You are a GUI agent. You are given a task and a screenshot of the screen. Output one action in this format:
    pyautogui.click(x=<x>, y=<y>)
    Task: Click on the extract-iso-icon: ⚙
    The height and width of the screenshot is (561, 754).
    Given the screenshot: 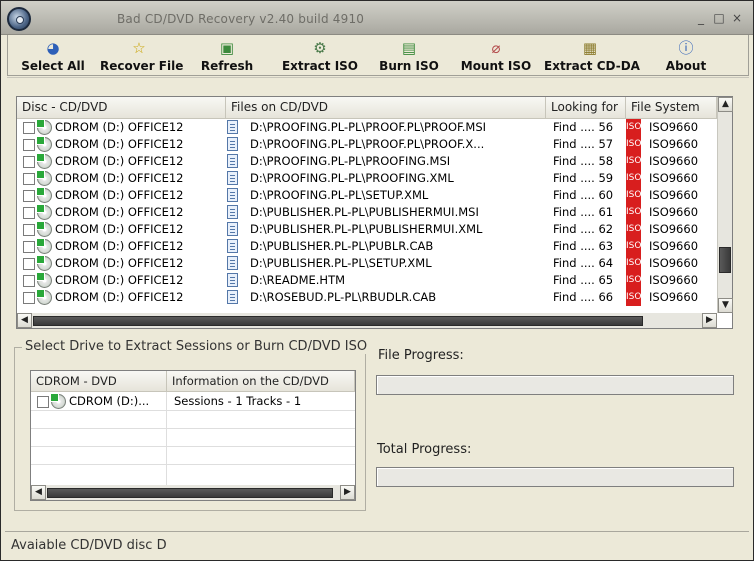 What is the action you would take?
    pyautogui.click(x=320, y=48)
    